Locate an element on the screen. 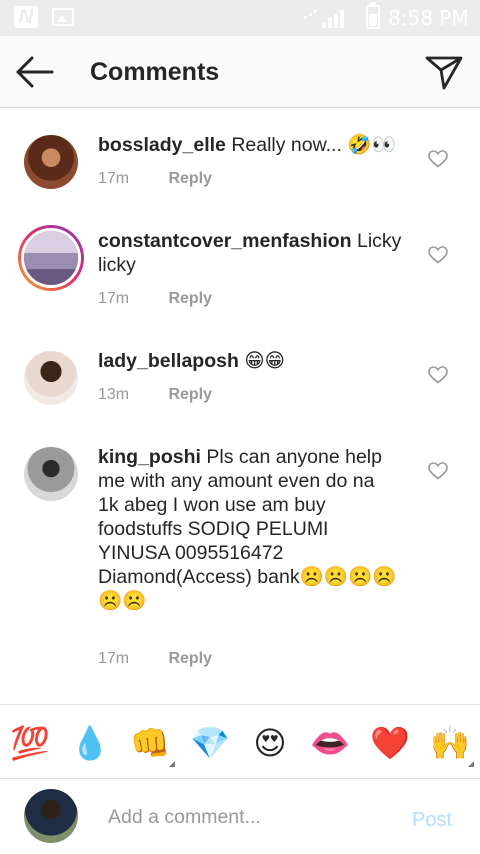 The height and width of the screenshot is (854, 480). lips-emoji-icon: 👄 is located at coordinates (330, 743).